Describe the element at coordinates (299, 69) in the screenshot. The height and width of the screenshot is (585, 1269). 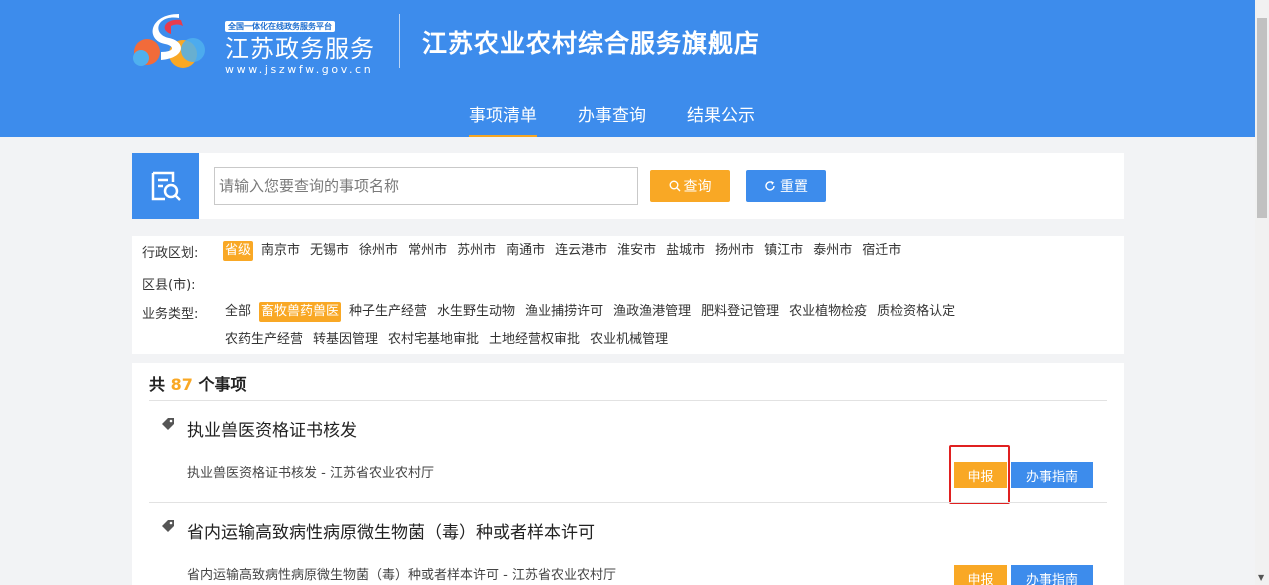
I see `brand-url: www.jszwfw.gov.cn` at that location.